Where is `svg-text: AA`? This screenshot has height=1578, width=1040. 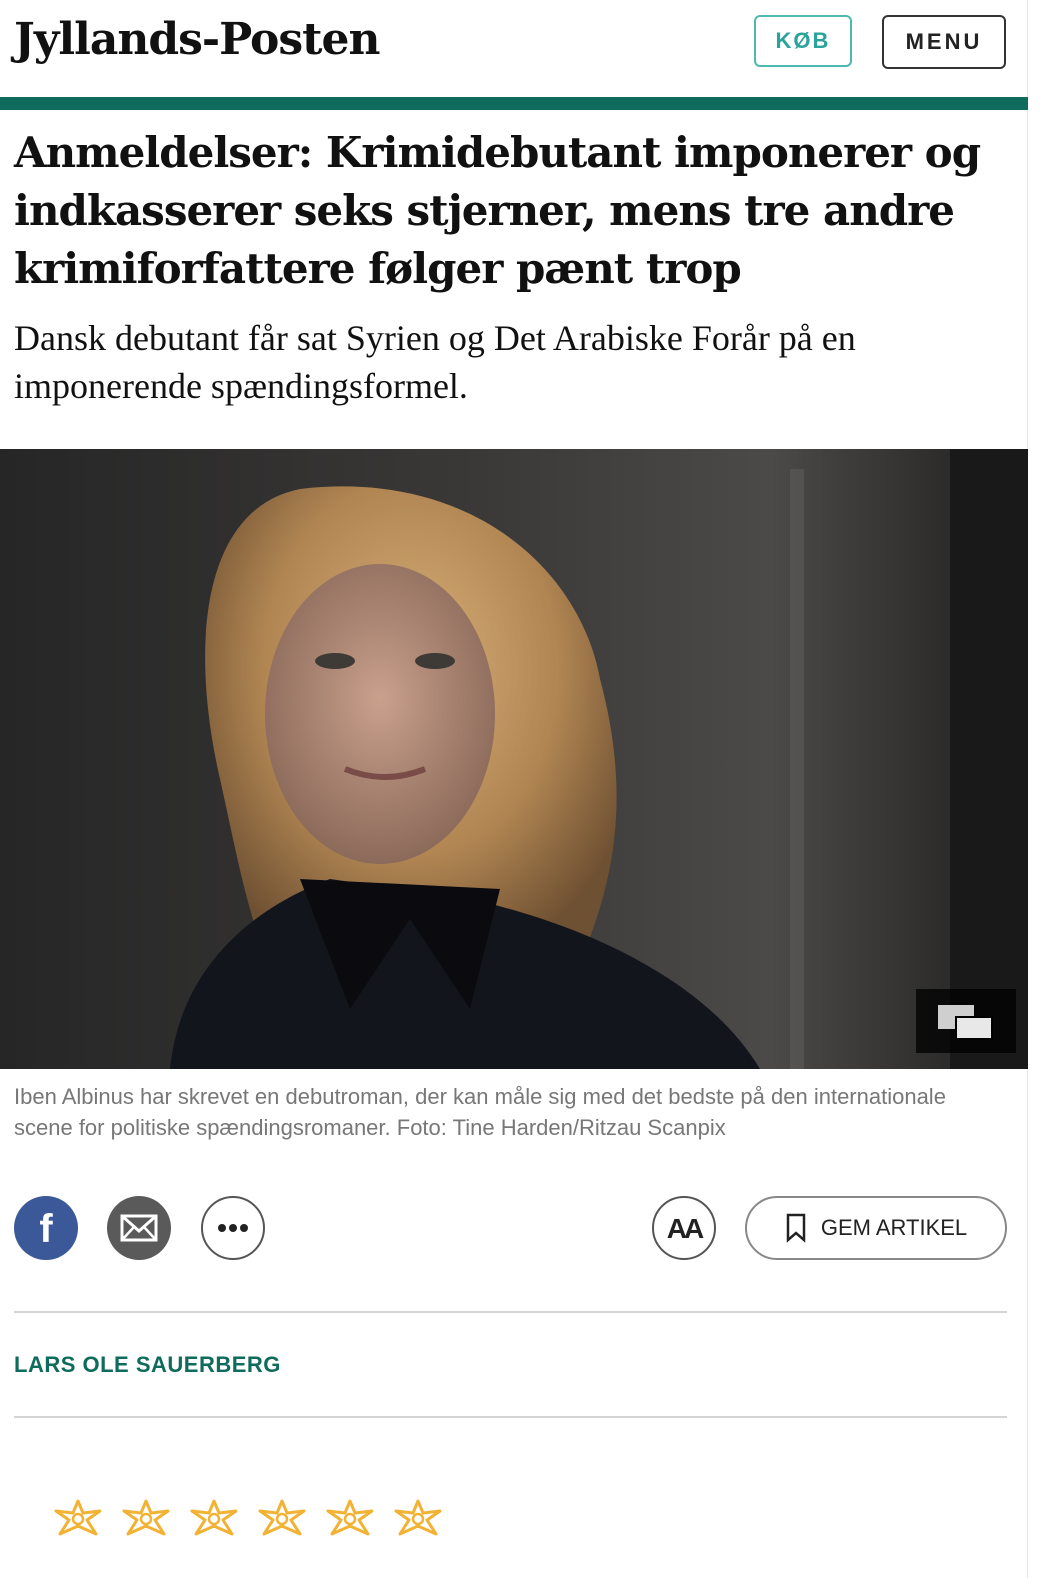 svg-text: AA is located at coordinates (685, 1228).